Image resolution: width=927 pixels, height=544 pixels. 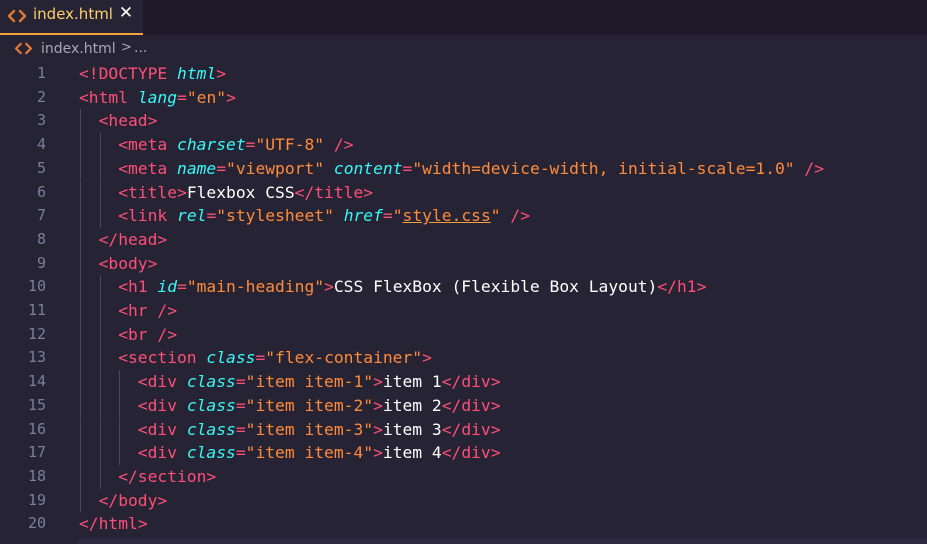 What do you see at coordinates (211, 453) in the screenshot?
I see `code-token: class` at bounding box center [211, 453].